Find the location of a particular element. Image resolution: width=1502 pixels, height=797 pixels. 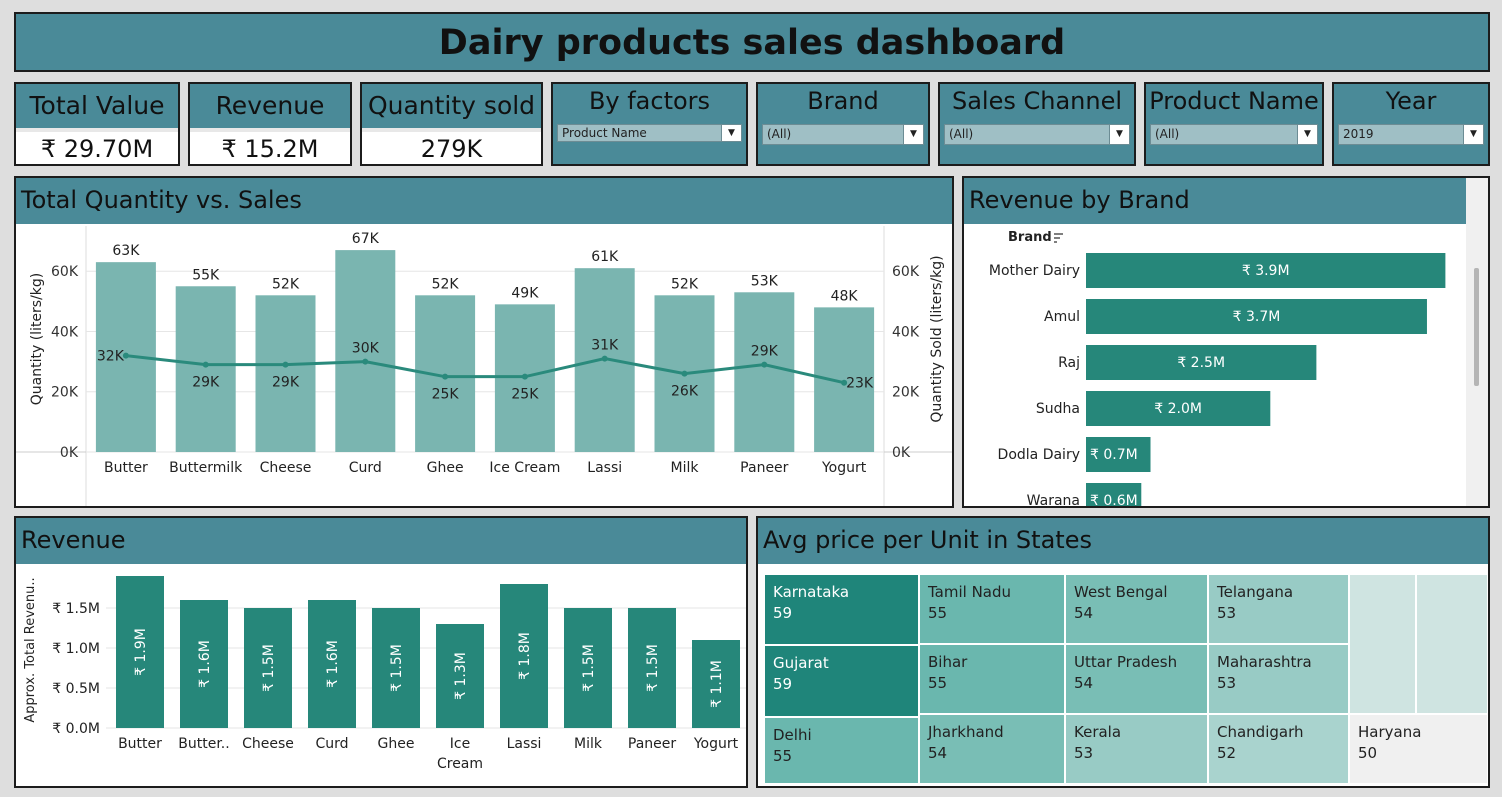

x-tick-label: Ghee is located at coordinates (445, 468).